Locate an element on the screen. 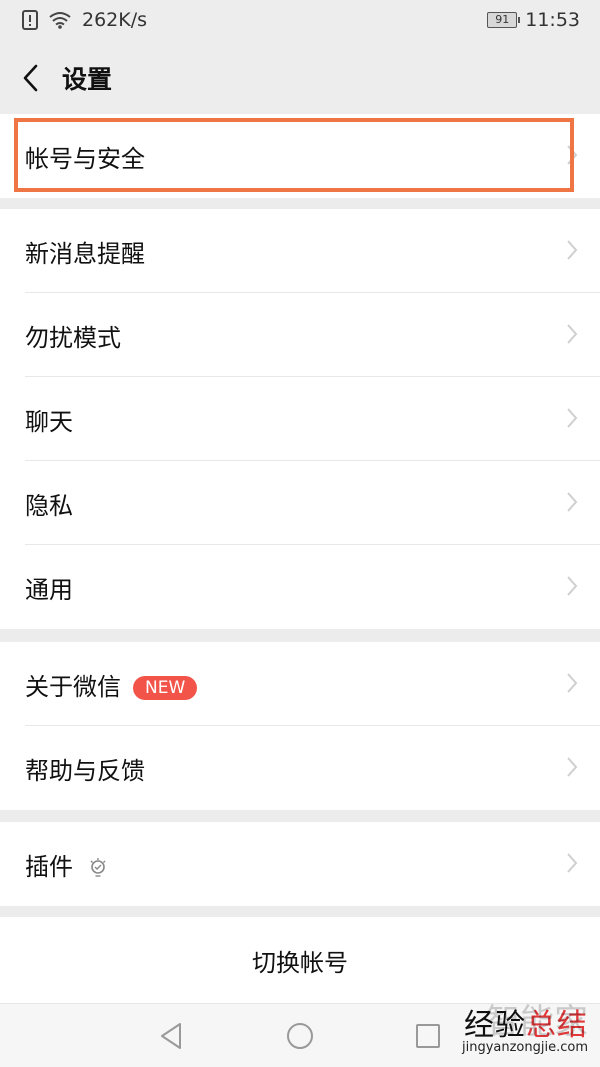 The width and height of the screenshot is (600, 1067). settings-item-plugins: 插件 is located at coordinates (300, 864).